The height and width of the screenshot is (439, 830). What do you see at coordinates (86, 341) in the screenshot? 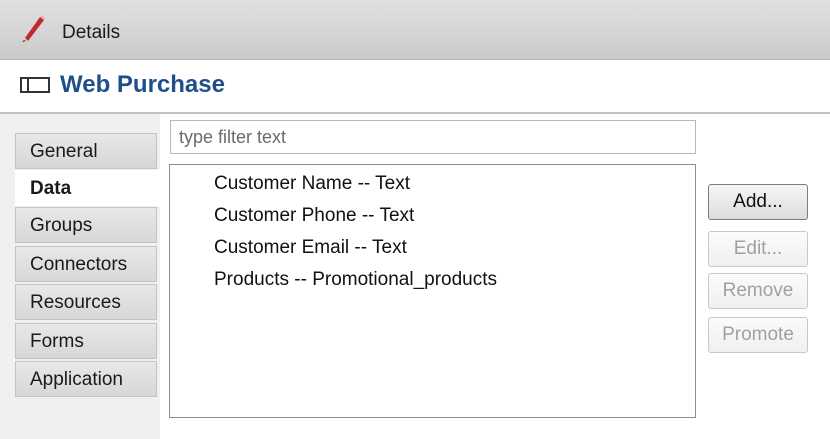
I see `tab-forms: Forms` at bounding box center [86, 341].